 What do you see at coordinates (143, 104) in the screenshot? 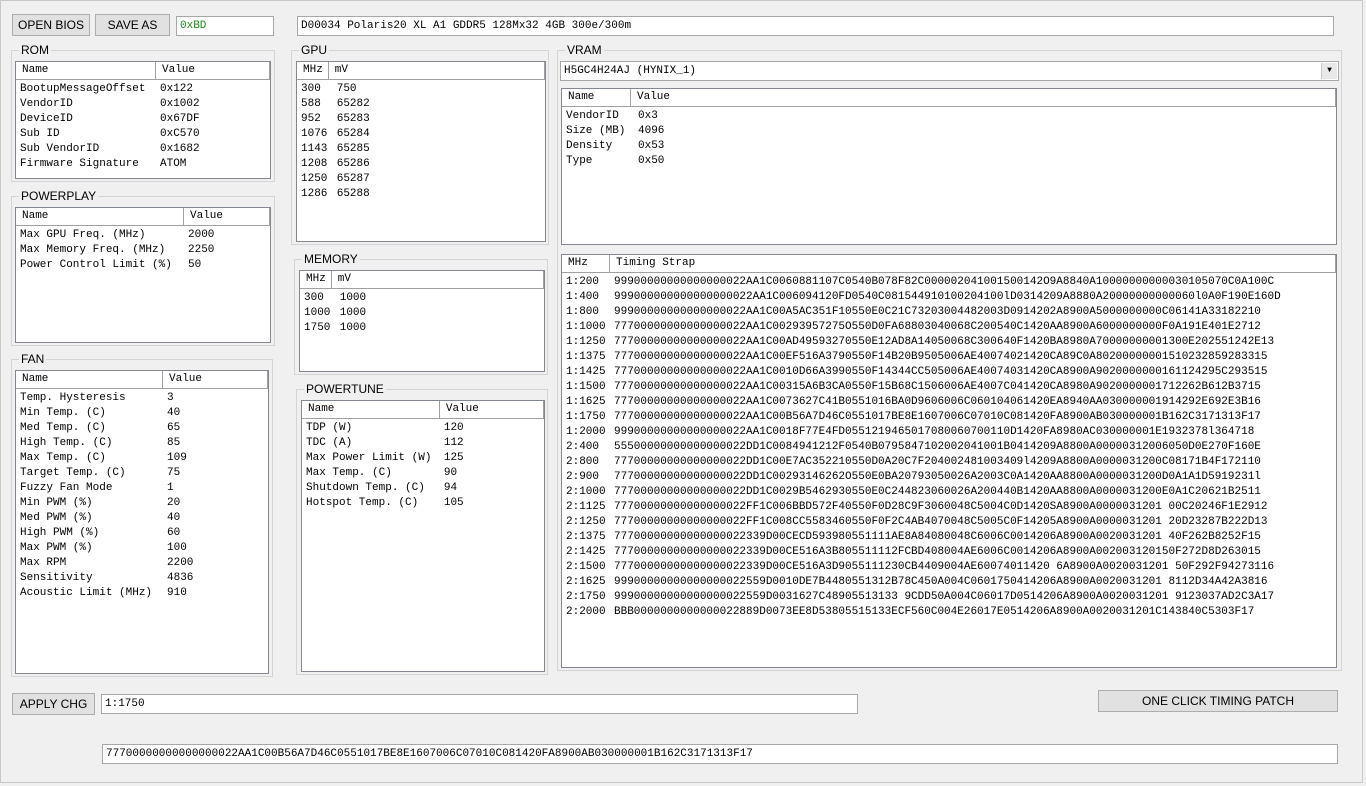
I see `rom-row: VendorID 0x1002` at bounding box center [143, 104].